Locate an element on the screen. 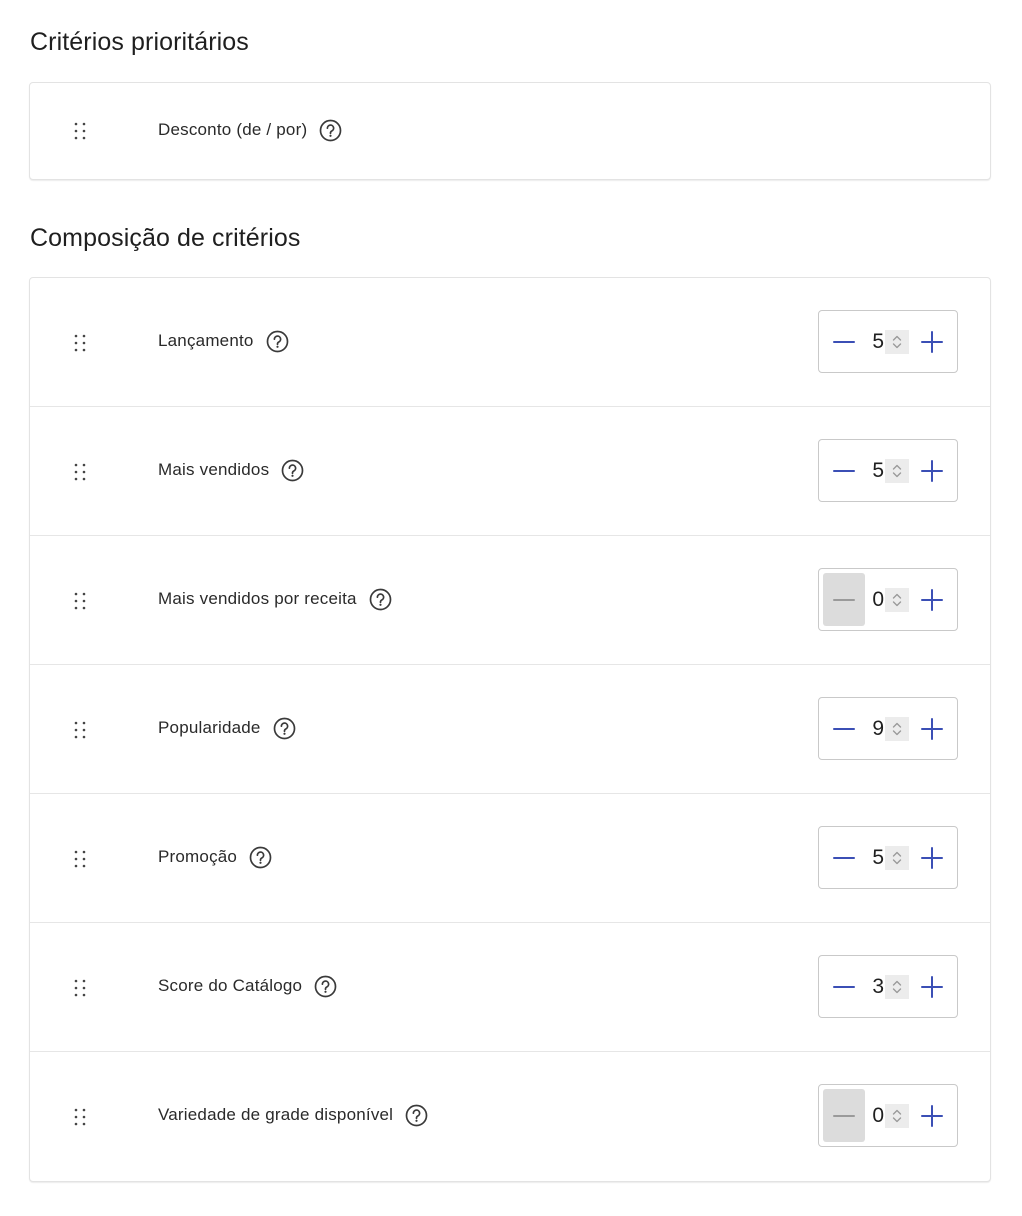  weight-stepper: 9 is located at coordinates (888, 728).